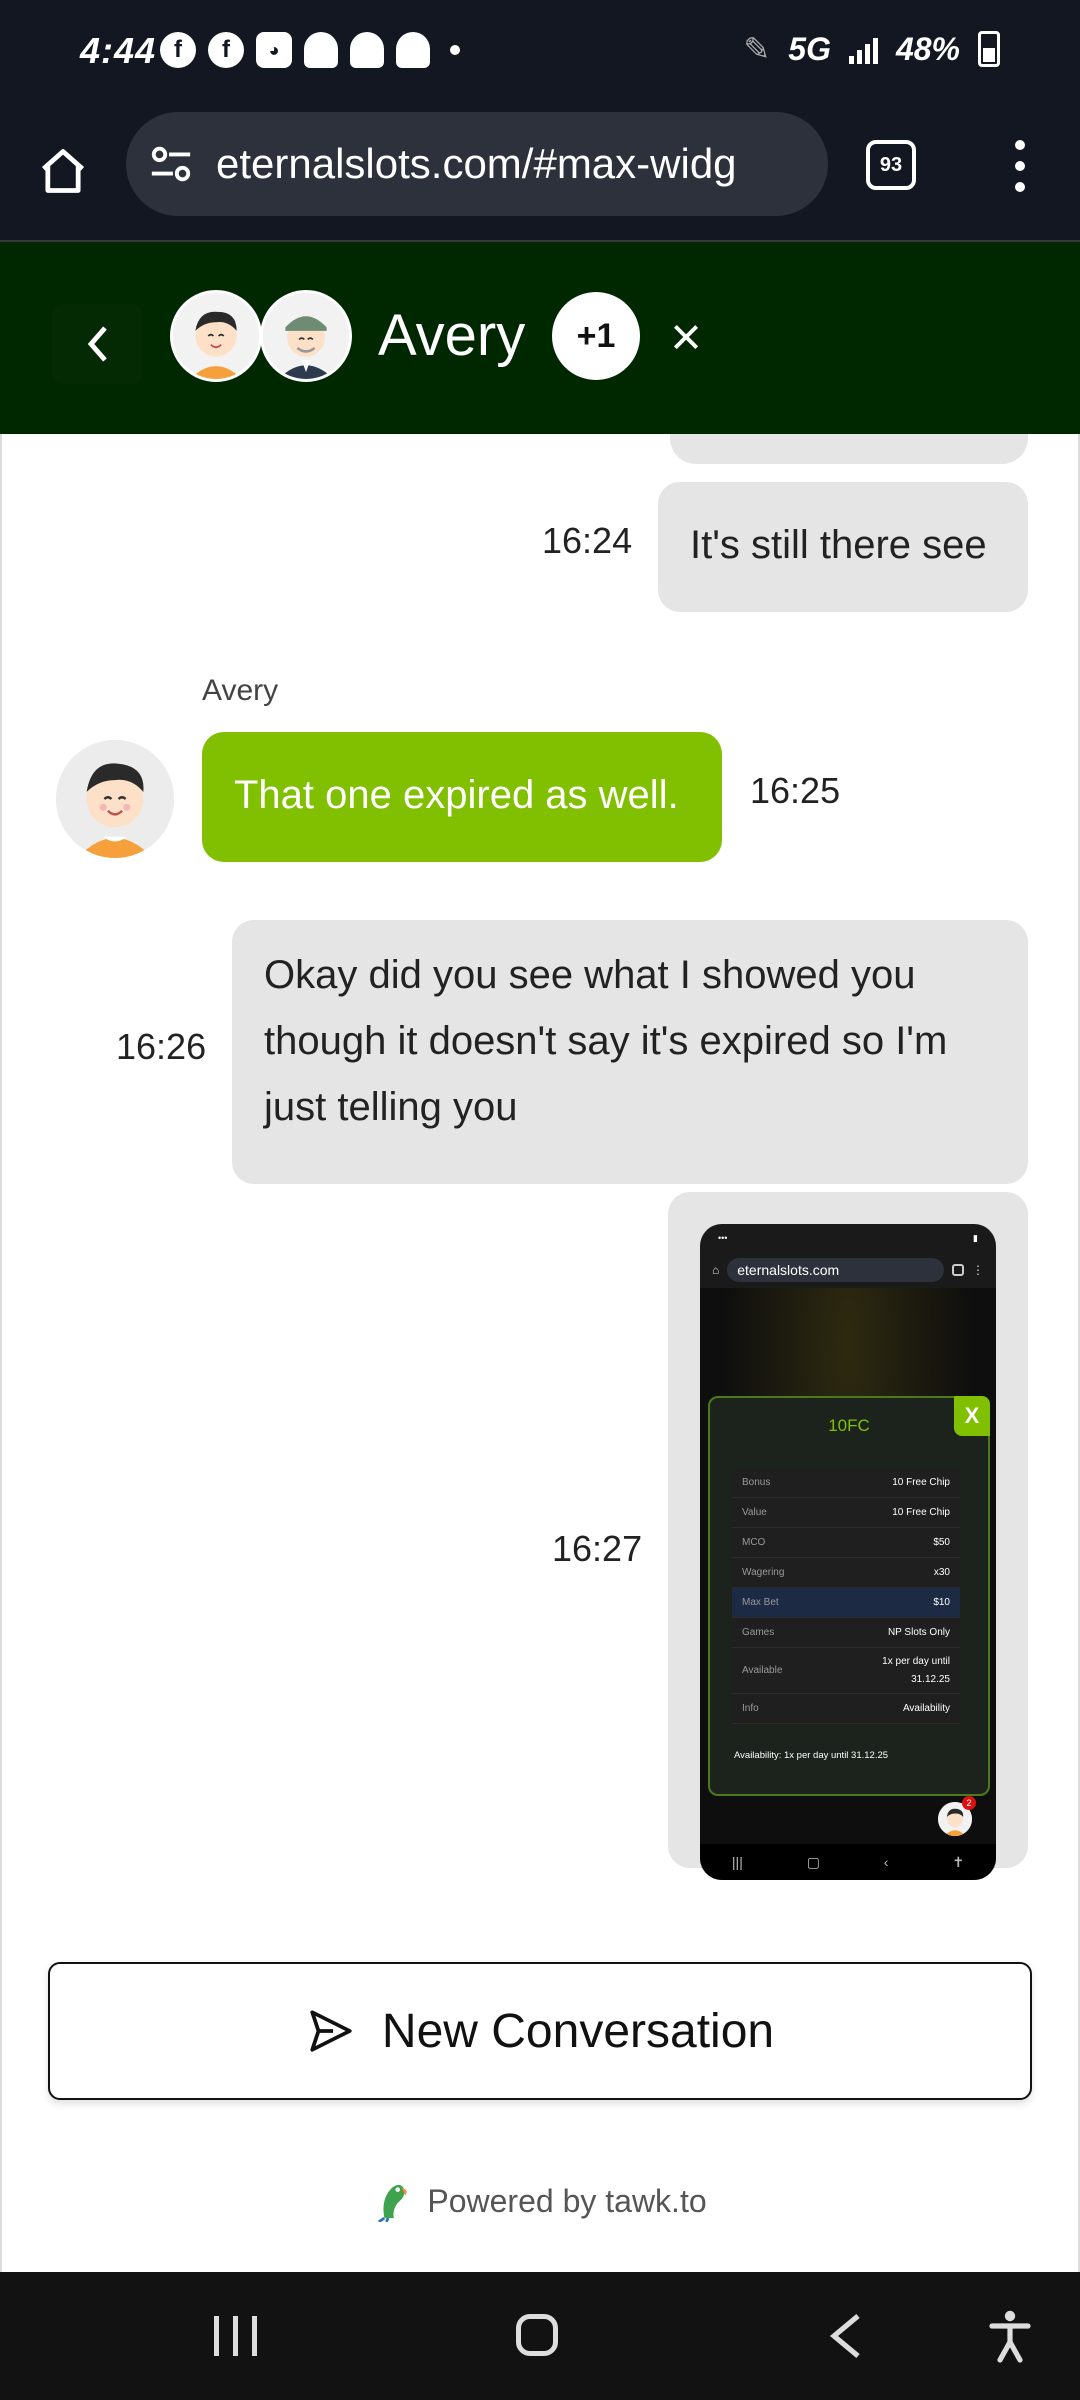 The image size is (1080, 2400). I want to click on sender-name: Avery, so click(240, 690).